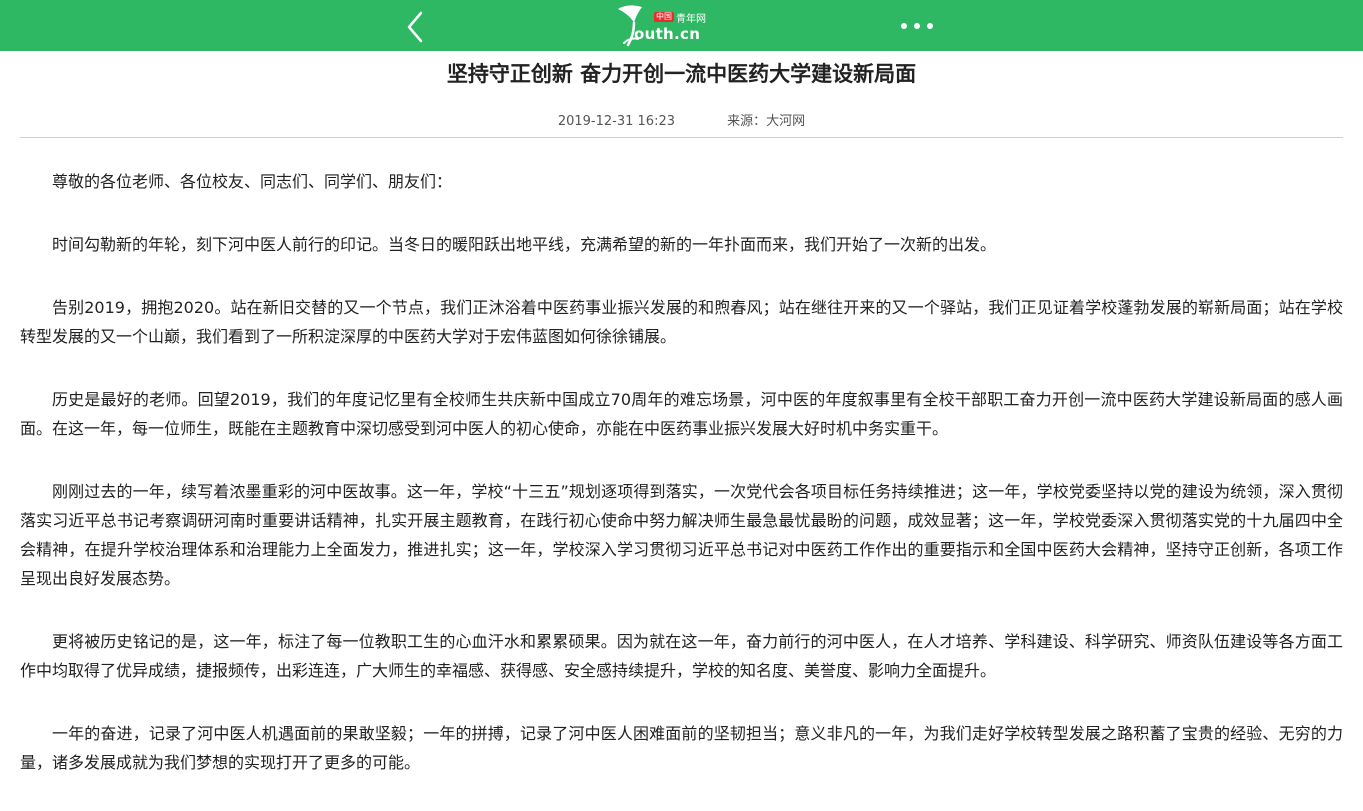 Image resolution: width=1363 pixels, height=811 pixels. What do you see at coordinates (766, 121) in the screenshot?
I see `article-source: 来源：大河网` at bounding box center [766, 121].